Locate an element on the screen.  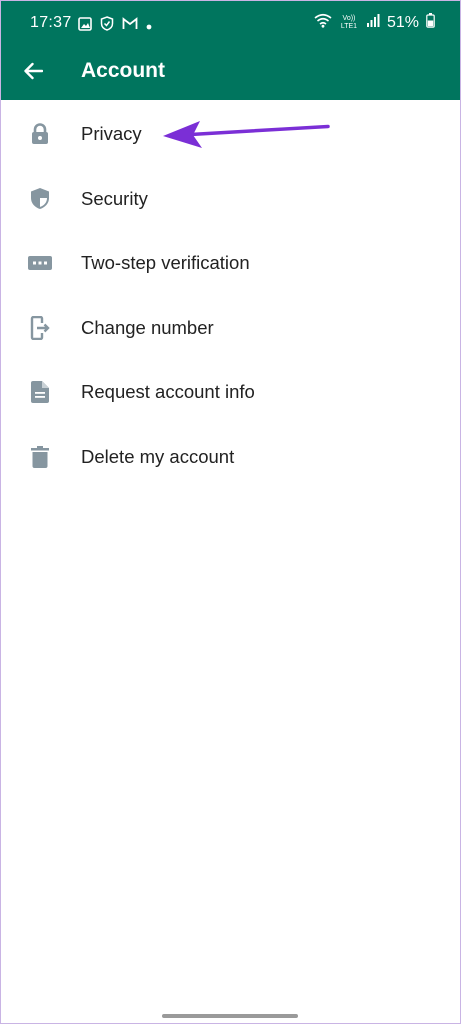
volte-label: Vo)) LTE1 is located at coordinates (349, 22).